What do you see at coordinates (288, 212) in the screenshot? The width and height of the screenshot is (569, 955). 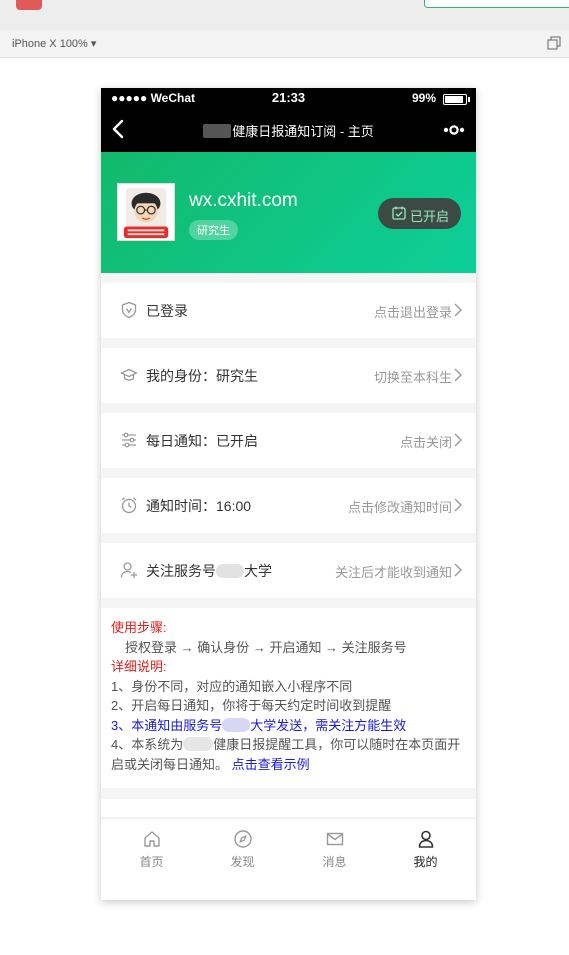 I see `profile-header: wx.cxhit.com 研究生 已开启` at bounding box center [288, 212].